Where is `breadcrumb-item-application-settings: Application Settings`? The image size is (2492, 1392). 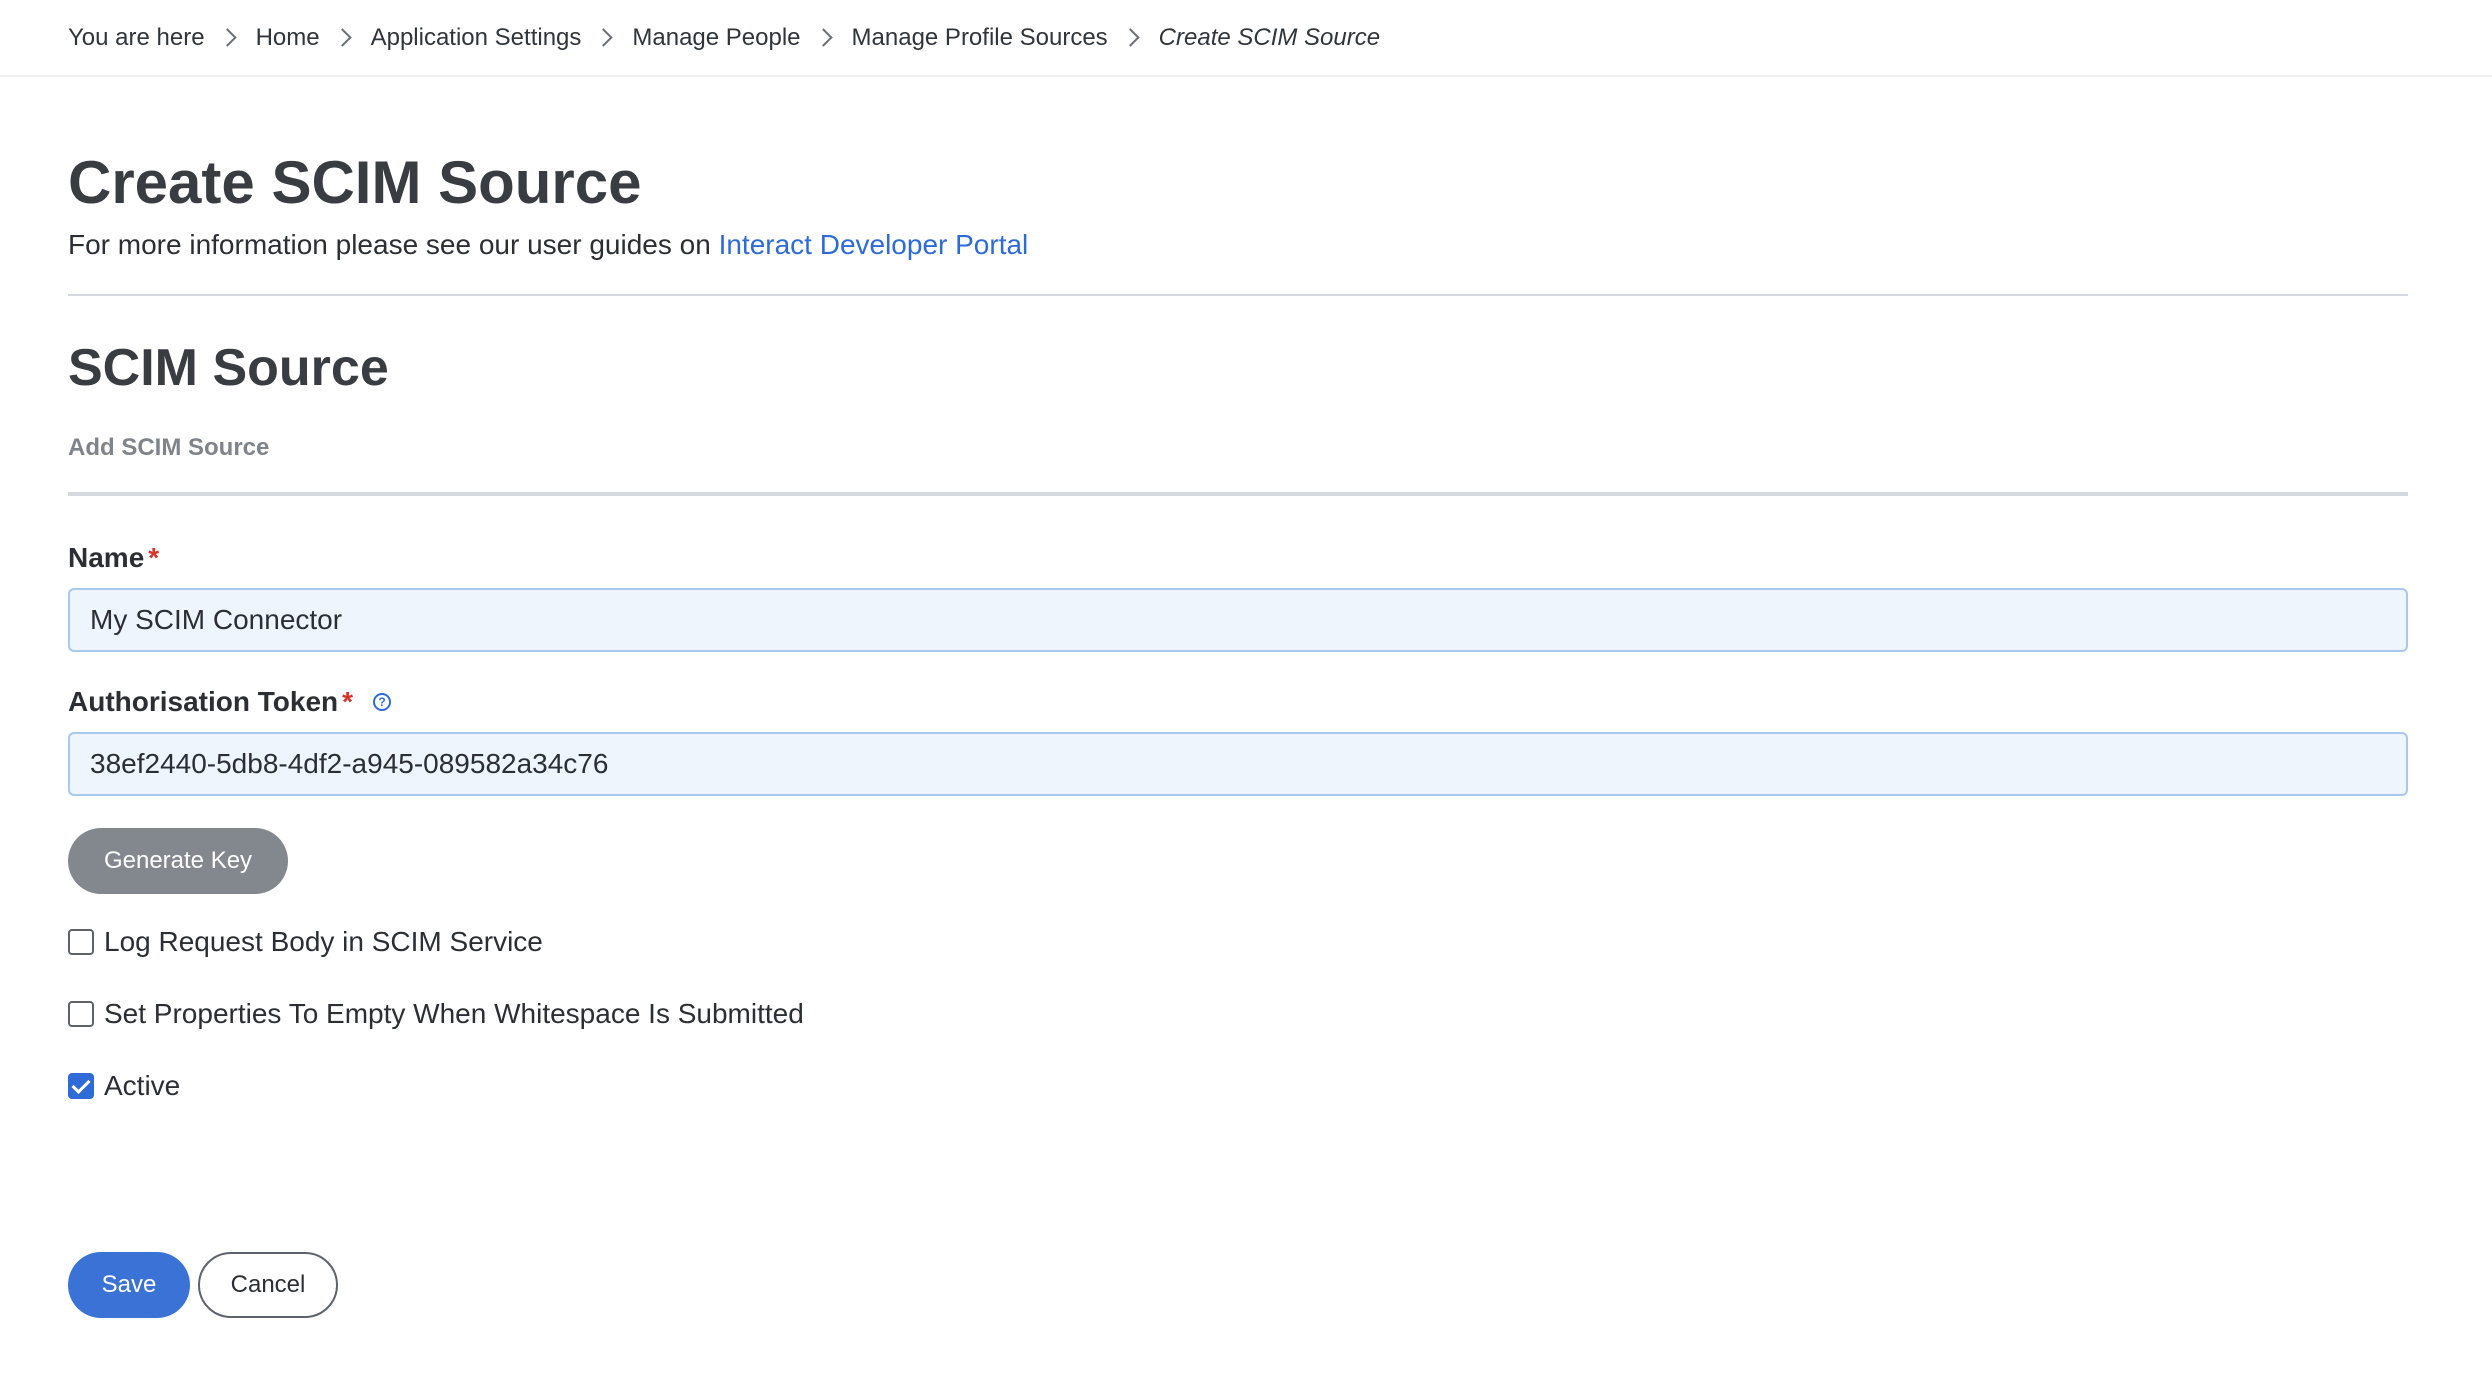
breadcrumb-item-application-settings: Application Settings is located at coordinates (476, 38).